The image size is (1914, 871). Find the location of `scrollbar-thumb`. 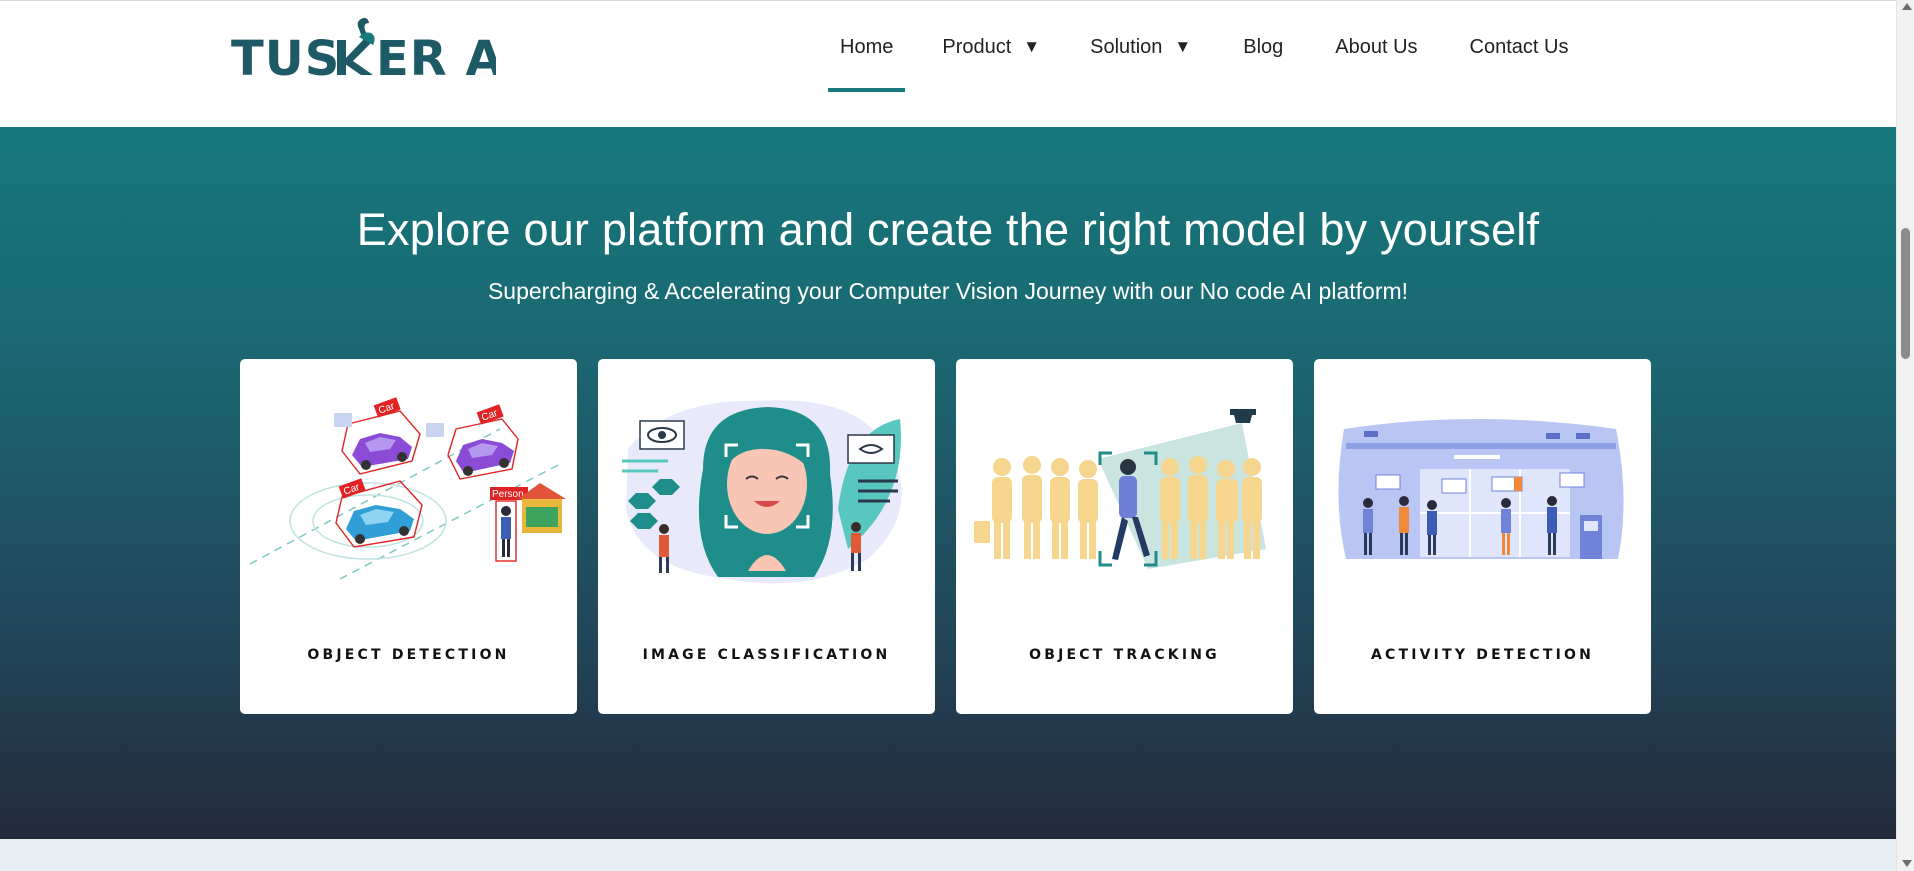

scrollbar-thumb is located at coordinates (1905, 293).